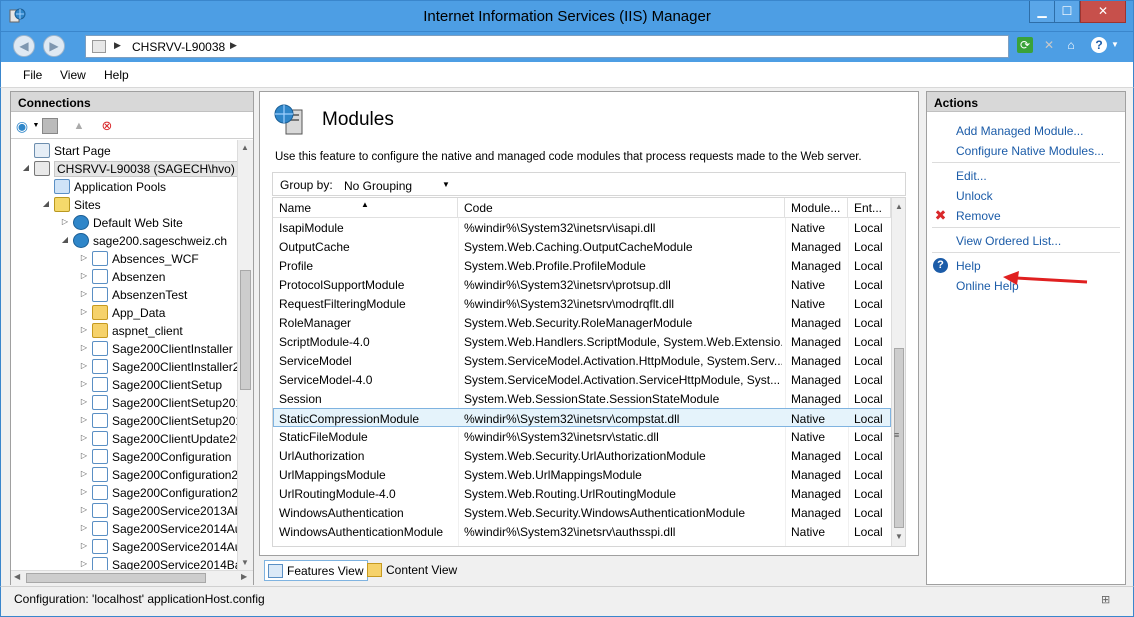 This screenshot has width=1134, height=617. Describe the element at coordinates (978, 216) in the screenshot. I see `remove-link: Remove` at that location.